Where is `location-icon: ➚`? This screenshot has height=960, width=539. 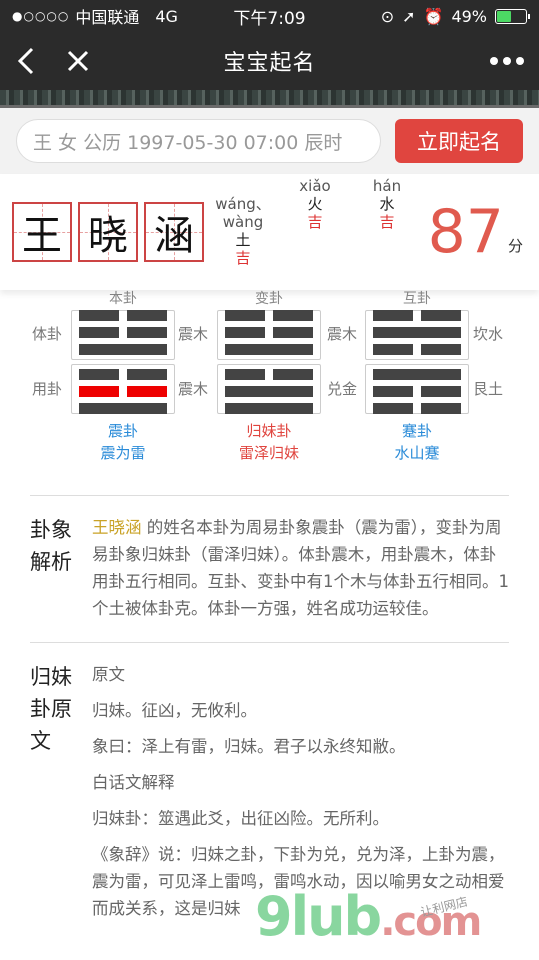 location-icon: ➚ is located at coordinates (409, 16).